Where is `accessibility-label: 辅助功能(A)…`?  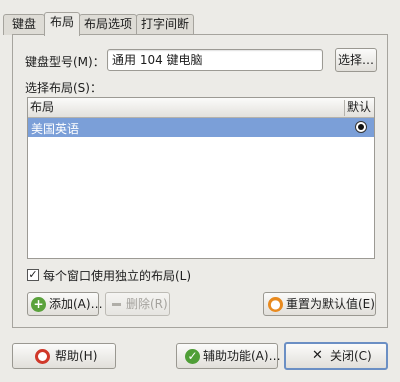 accessibility-label: 辅助功能(A)… is located at coordinates (242, 356).